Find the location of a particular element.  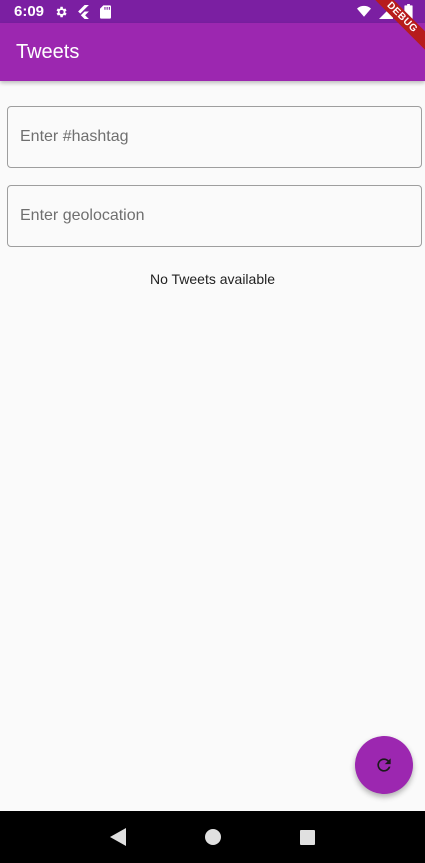

recents-button is located at coordinates (308, 837).